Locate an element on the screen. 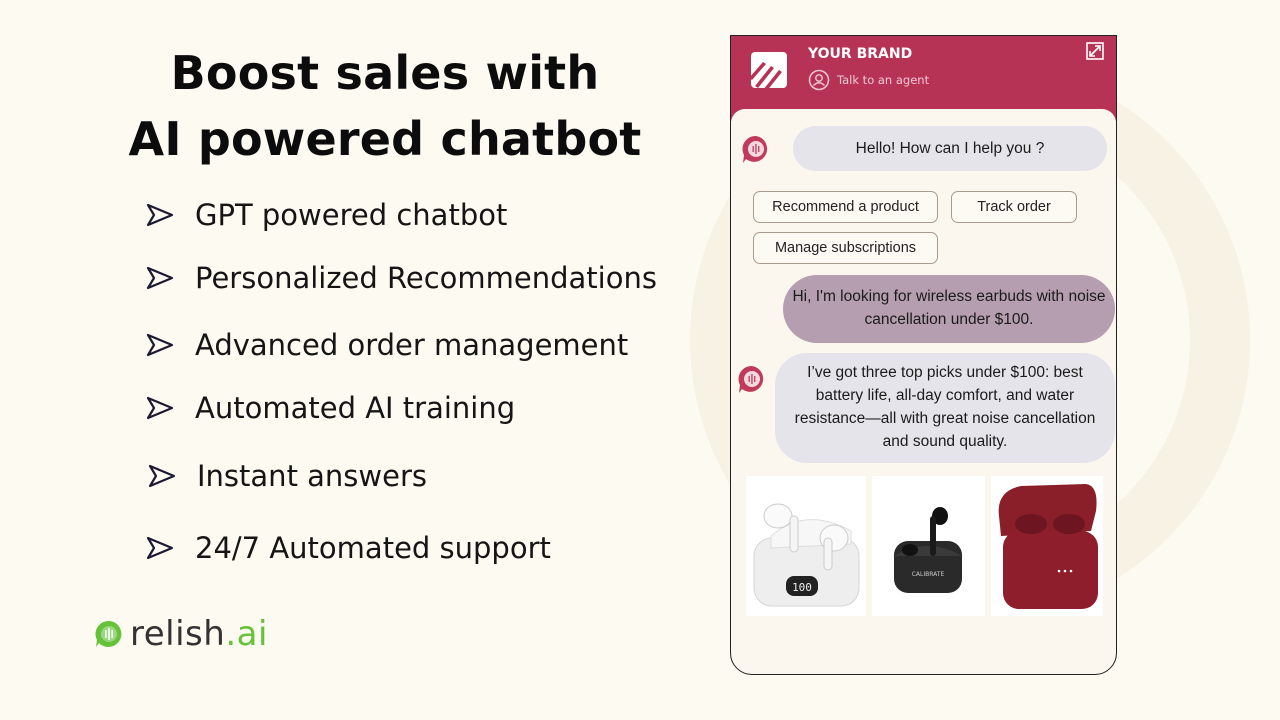 Image resolution: width=1280 pixels, height=720 pixels. product-card: CALIBRATE is located at coordinates (928, 546).